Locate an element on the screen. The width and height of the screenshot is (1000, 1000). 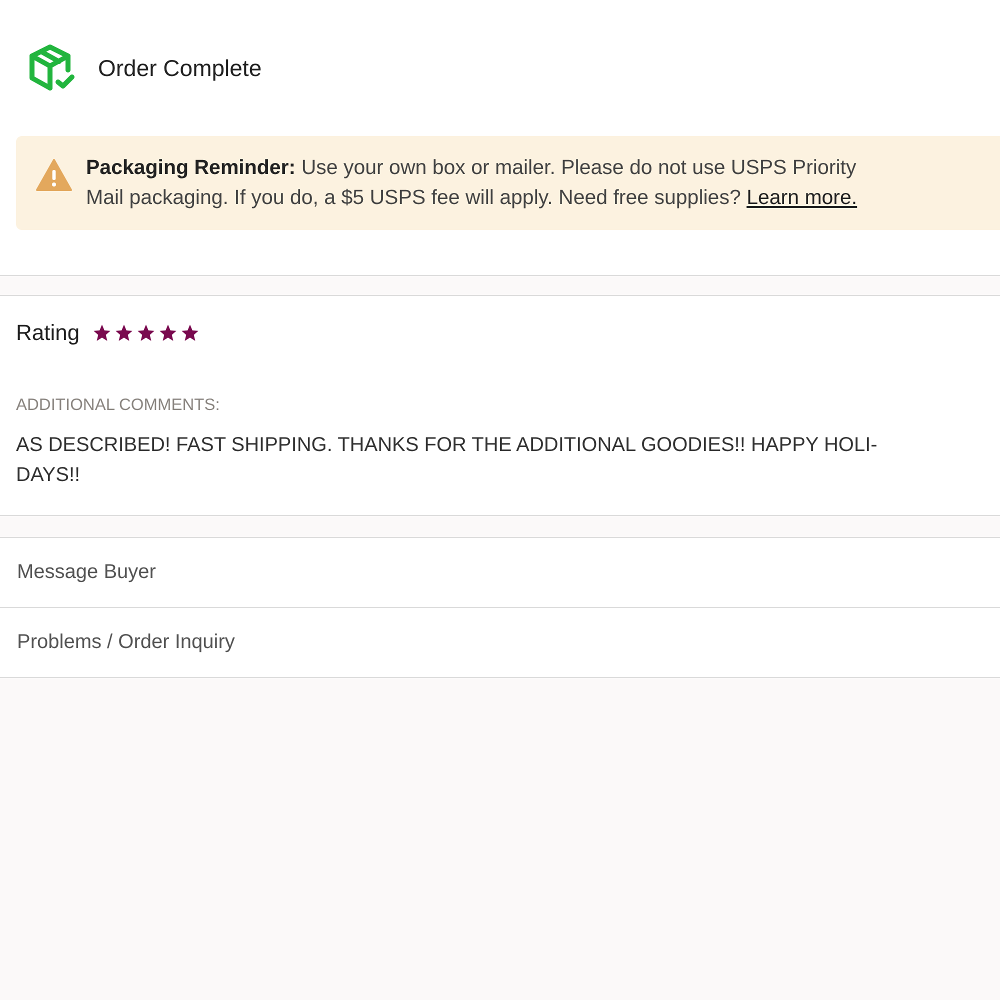
rating-label: Rating is located at coordinates (48, 333).